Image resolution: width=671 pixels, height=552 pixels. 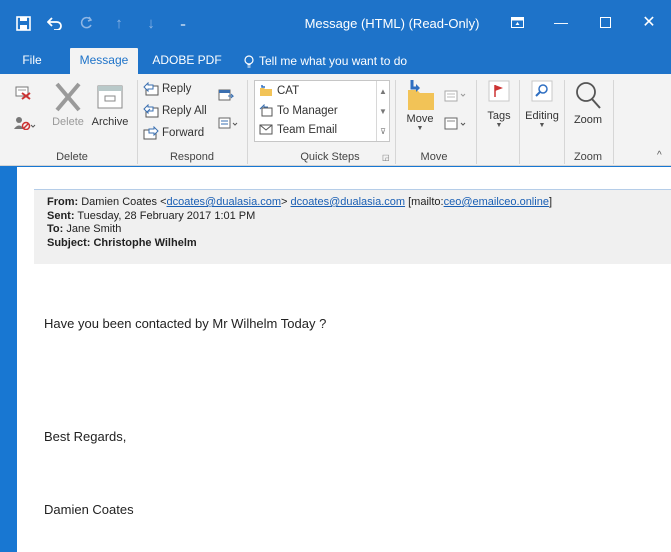 What do you see at coordinates (55, 229) in the screenshot?
I see `to-label: To:` at bounding box center [55, 229].